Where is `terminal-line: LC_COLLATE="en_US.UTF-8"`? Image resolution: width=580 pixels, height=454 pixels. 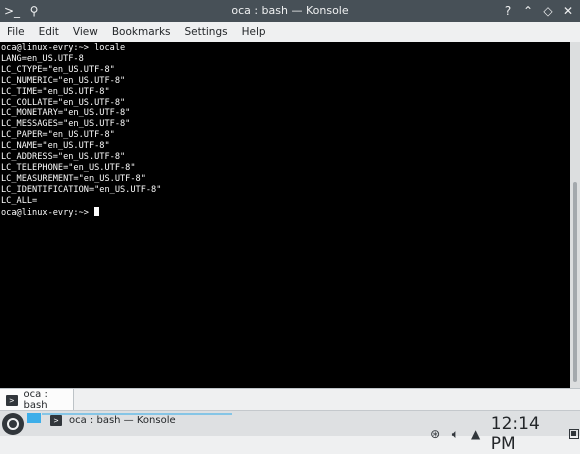 terminal-line: LC_COLLATE="en_US.UTF-8" is located at coordinates (63, 102).